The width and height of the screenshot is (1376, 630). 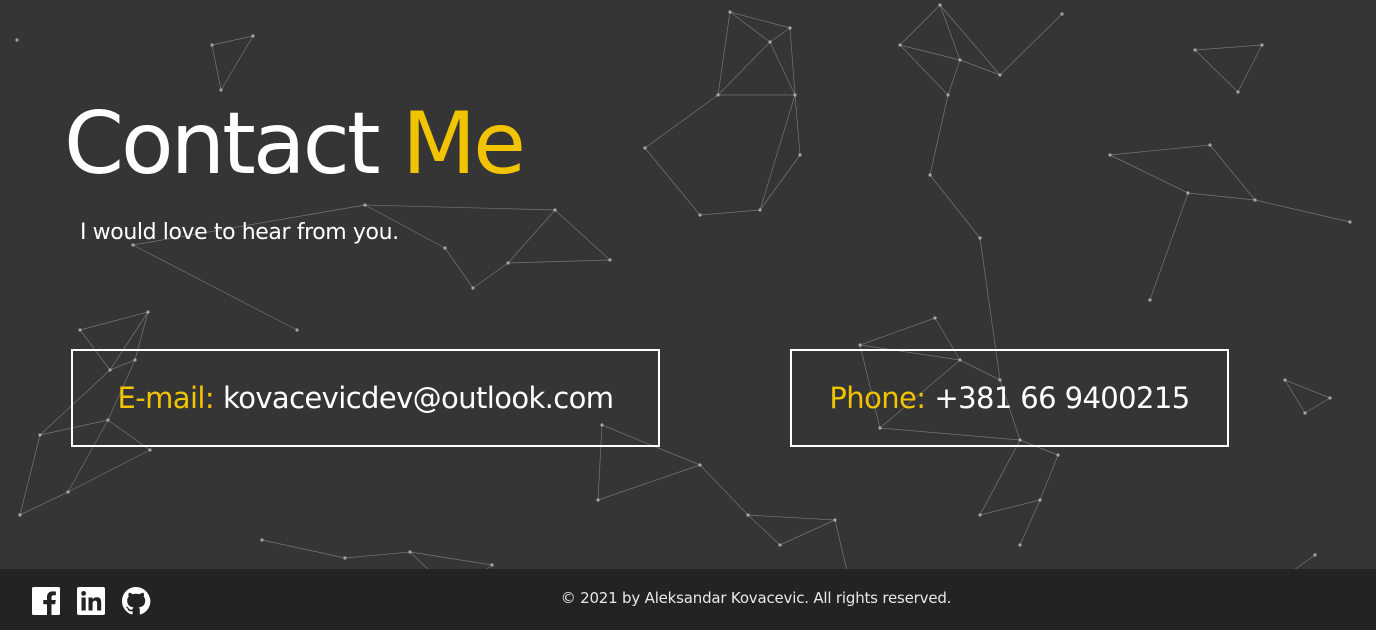 I want to click on email-contact-box: E-mail: kovacevicdev@outlook.com, so click(x=365, y=398).